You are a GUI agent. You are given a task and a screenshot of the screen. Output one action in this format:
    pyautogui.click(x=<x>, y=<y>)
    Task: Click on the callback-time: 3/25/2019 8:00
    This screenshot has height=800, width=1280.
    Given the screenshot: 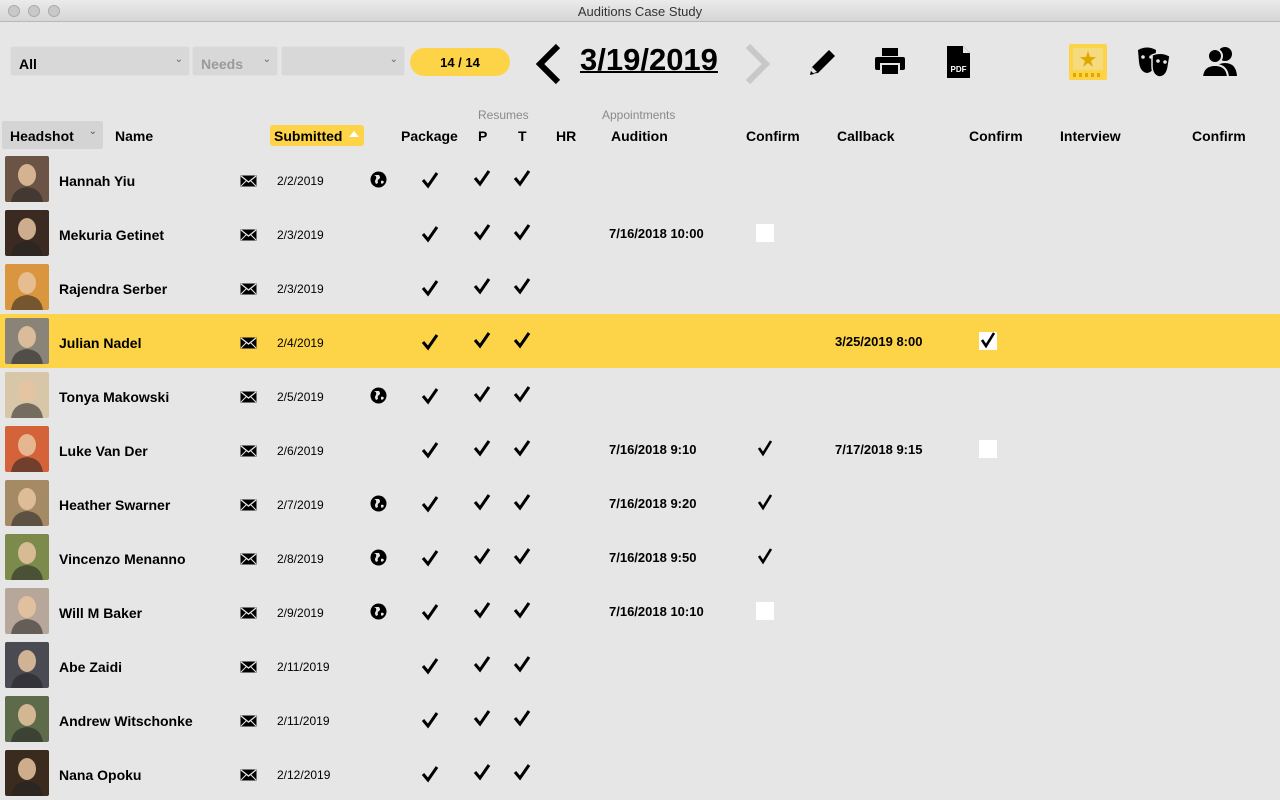 What is the action you would take?
    pyautogui.click(x=878, y=341)
    